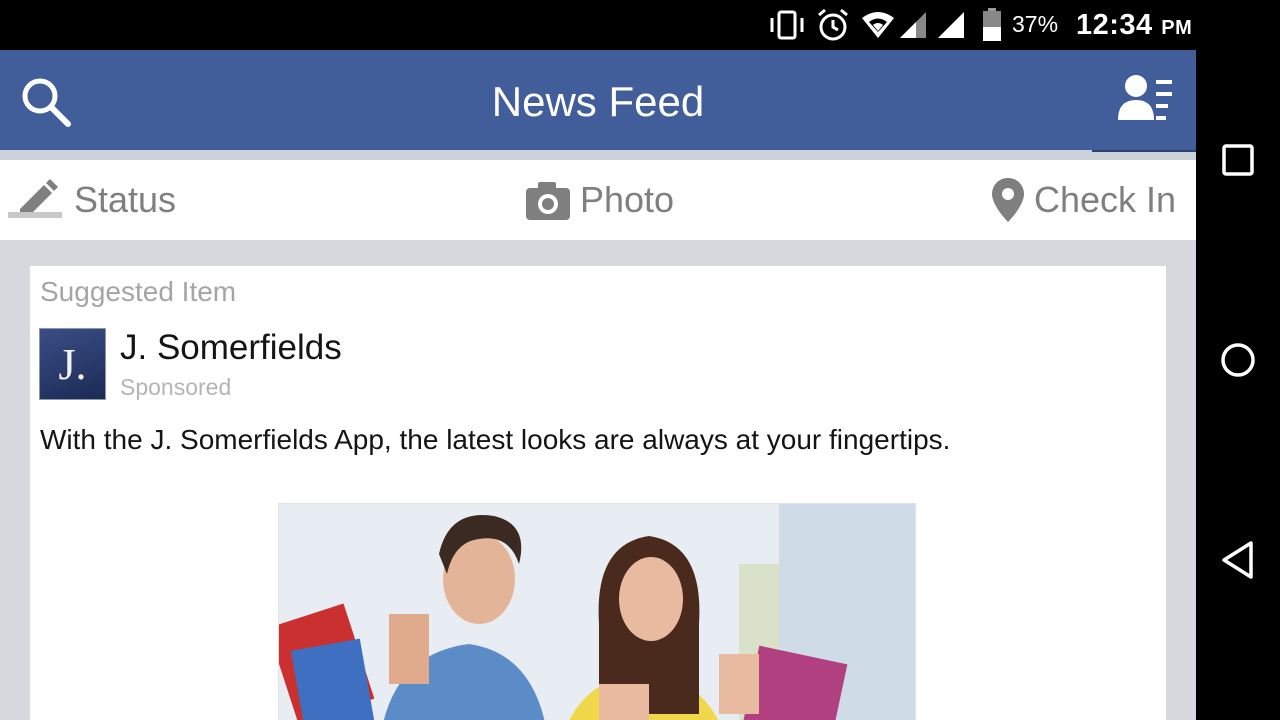 The height and width of the screenshot is (720, 1280). Describe the element at coordinates (138, 291) in the screenshot. I see `suggested-label: Suggested Item` at that location.